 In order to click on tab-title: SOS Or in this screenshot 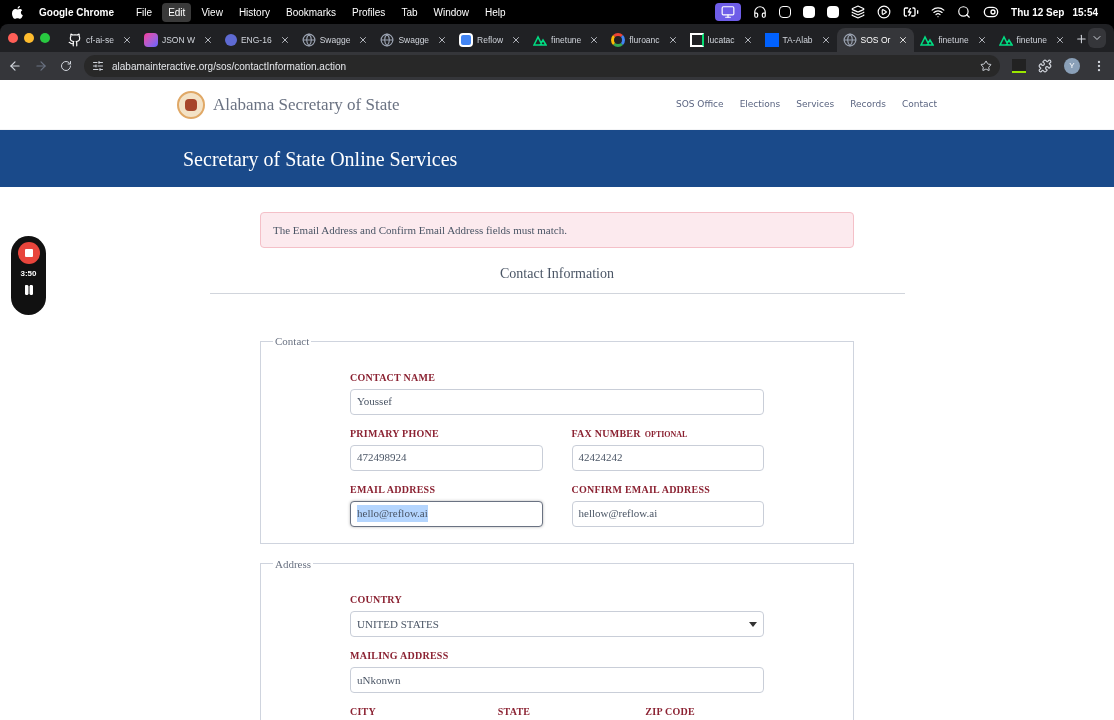, I will do `click(875, 40)`.